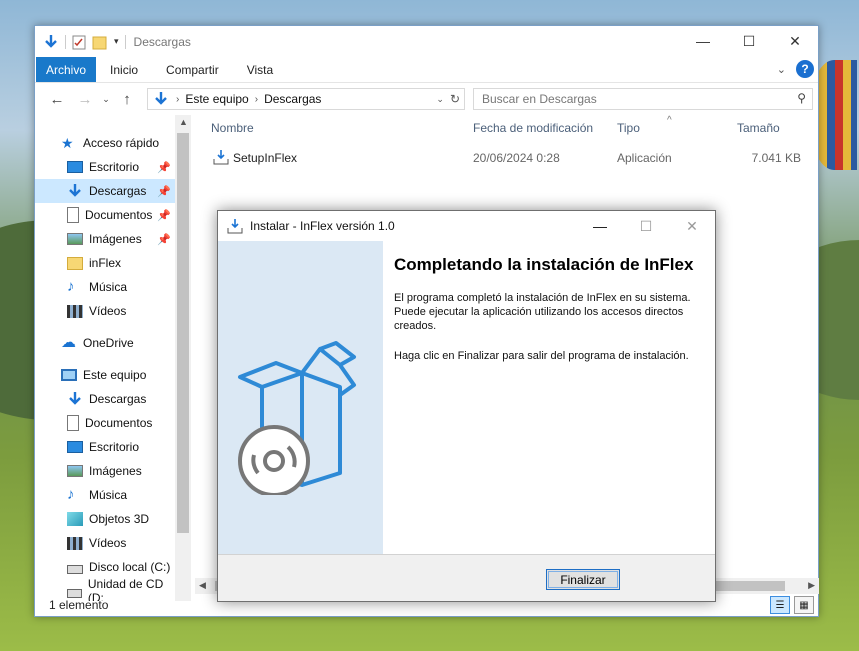 The width and height of the screenshot is (859, 651). What do you see at coordinates (105, 399) in the screenshot?
I see `nav-pc-descargas: Descargas` at bounding box center [105, 399].